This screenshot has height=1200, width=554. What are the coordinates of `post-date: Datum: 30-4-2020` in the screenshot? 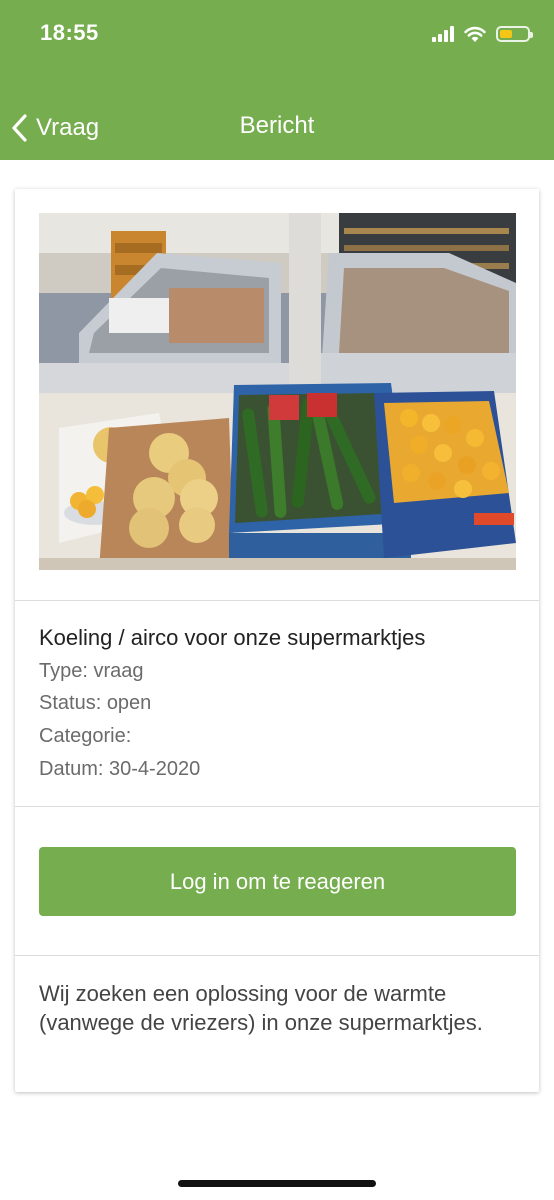 It's located at (120, 769).